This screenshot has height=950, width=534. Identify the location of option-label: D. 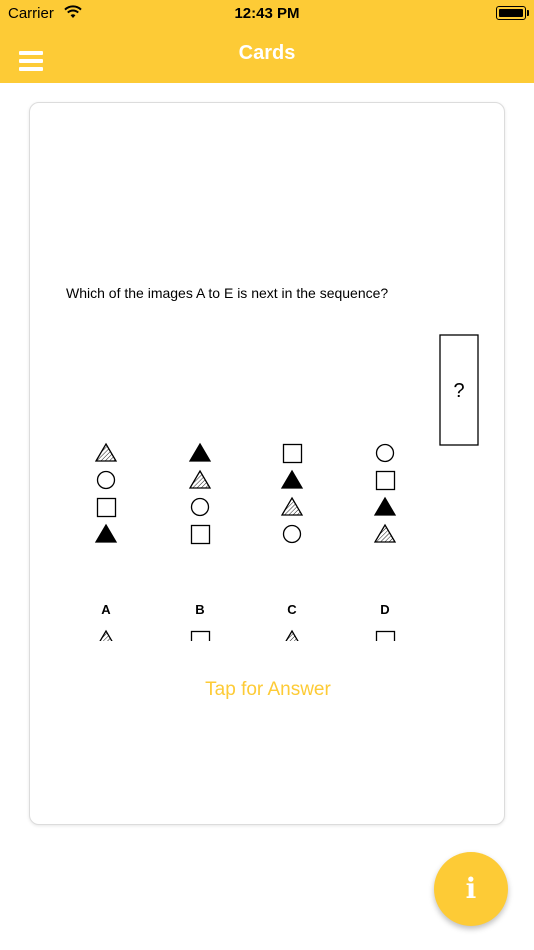
(384, 609).